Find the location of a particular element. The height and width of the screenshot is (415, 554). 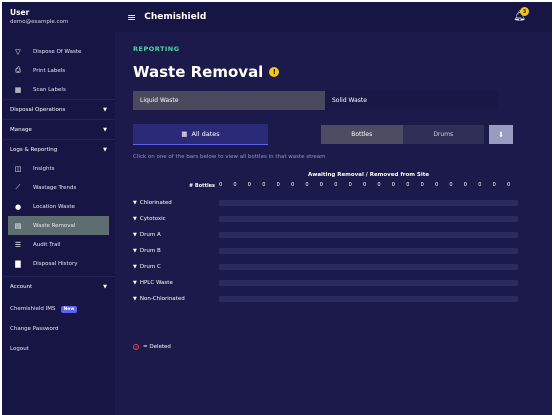

grid-icon: ▦ is located at coordinates (18, 89).